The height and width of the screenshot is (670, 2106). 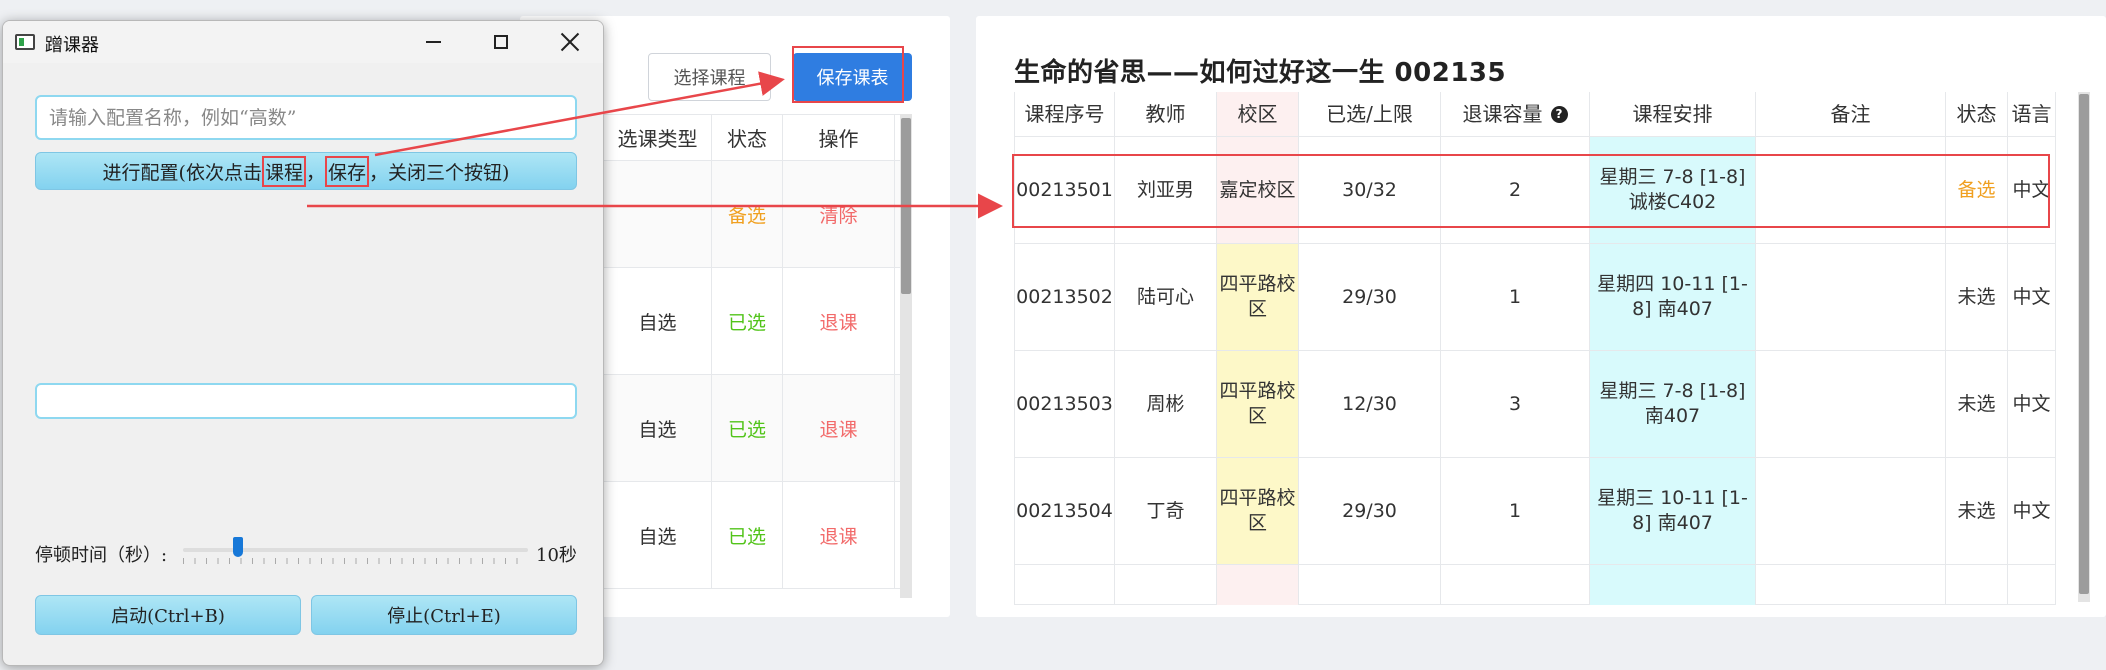 I want to click on column-header-teacher: 教师, so click(x=1166, y=114).